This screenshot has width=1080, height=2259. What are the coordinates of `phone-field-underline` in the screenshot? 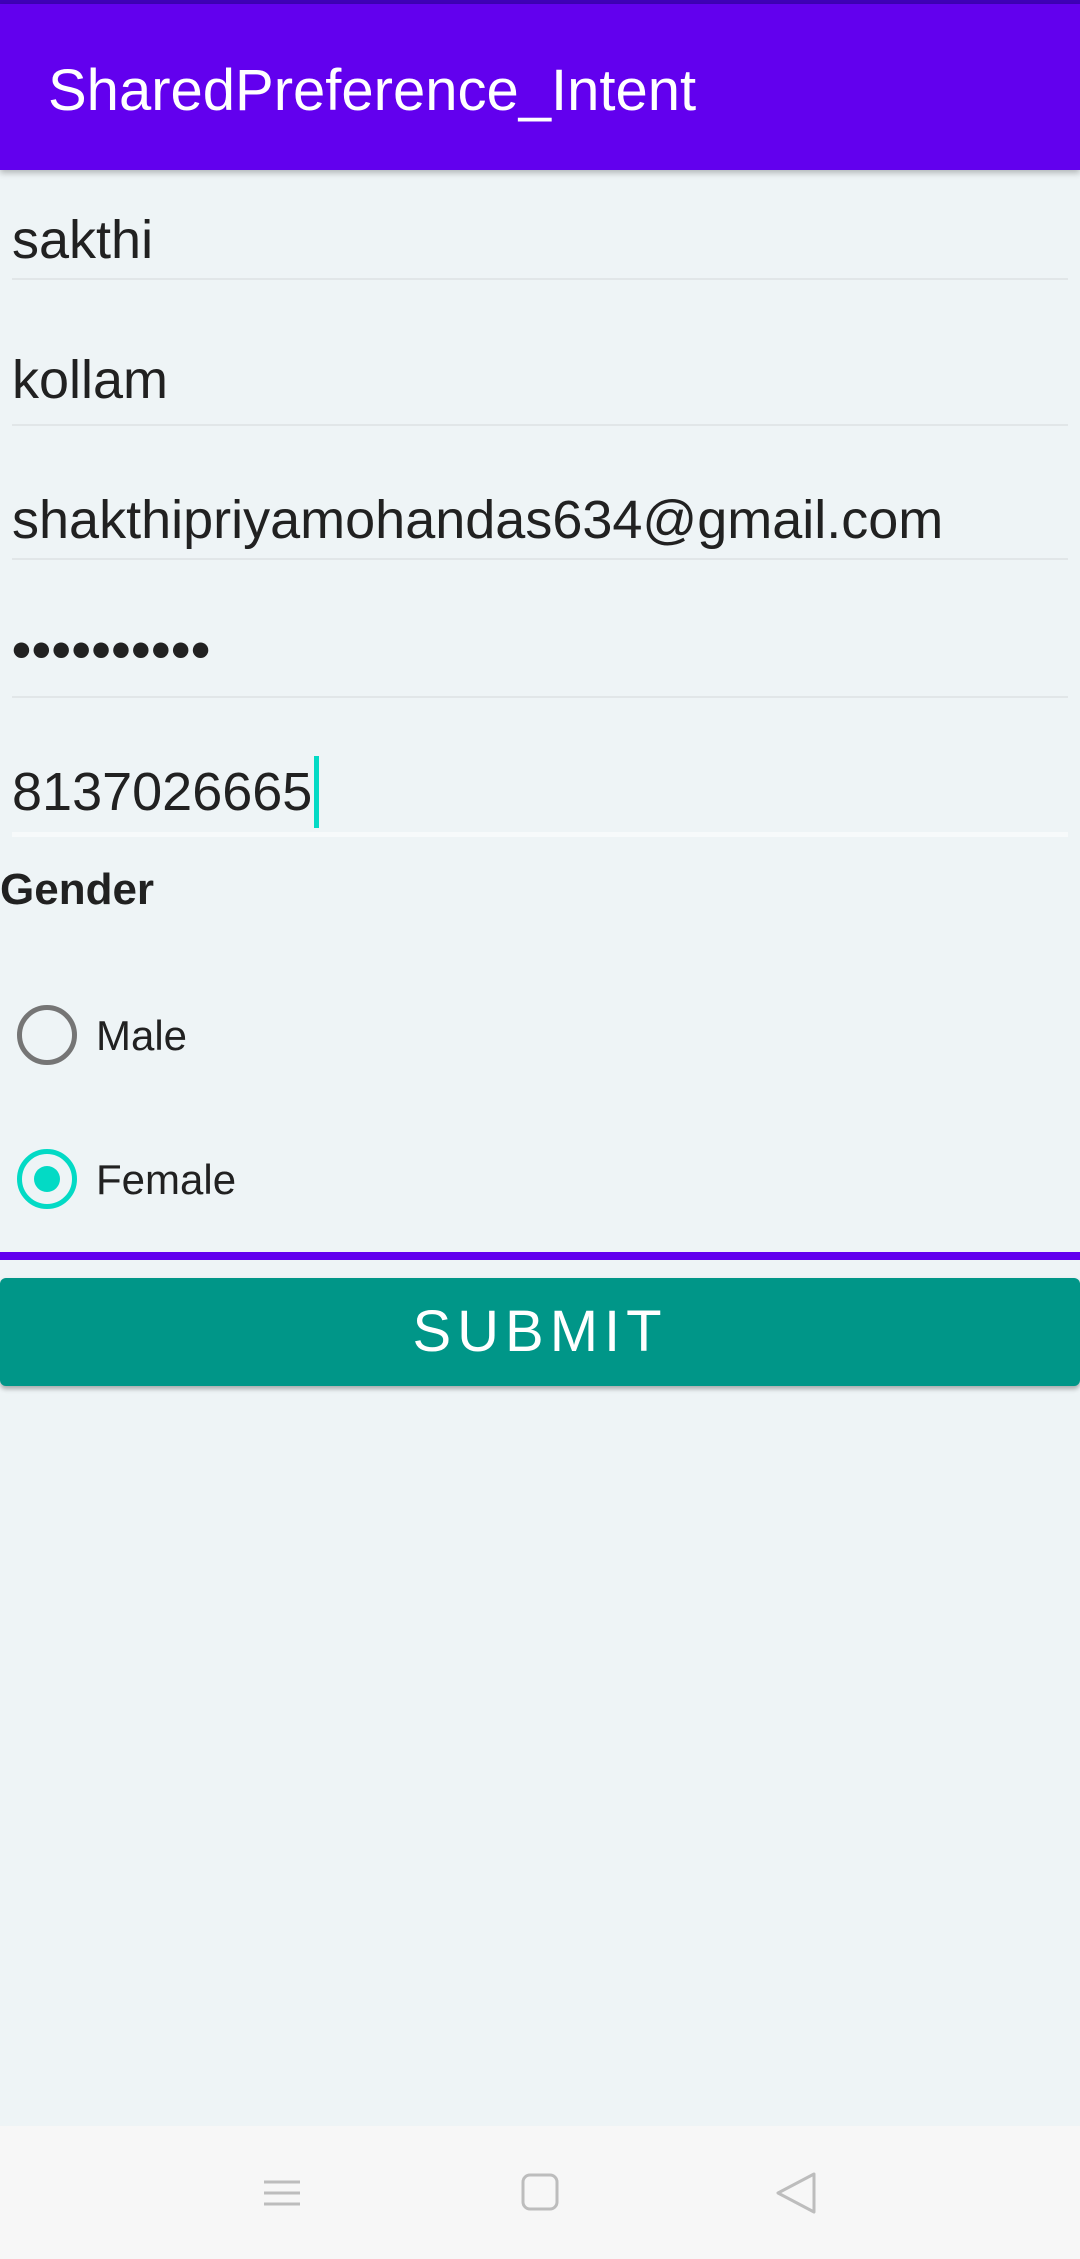 It's located at (540, 834).